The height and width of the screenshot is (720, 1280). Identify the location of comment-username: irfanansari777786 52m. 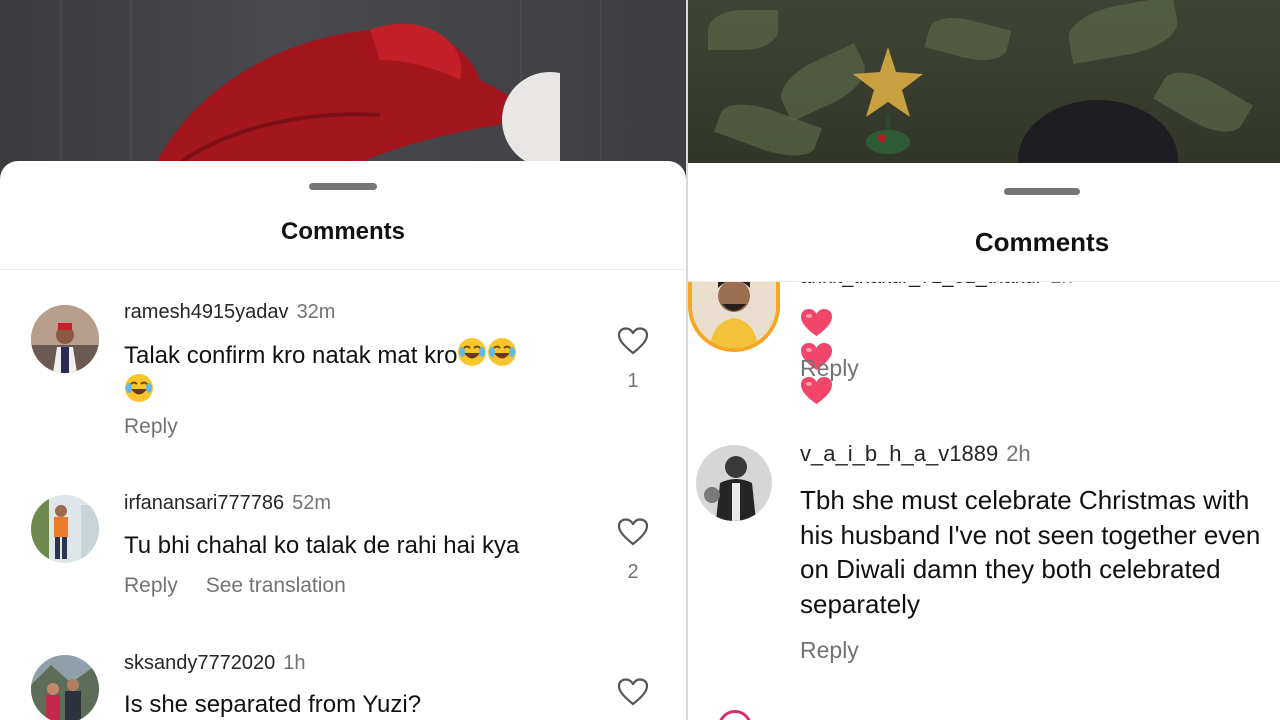
(227, 503).